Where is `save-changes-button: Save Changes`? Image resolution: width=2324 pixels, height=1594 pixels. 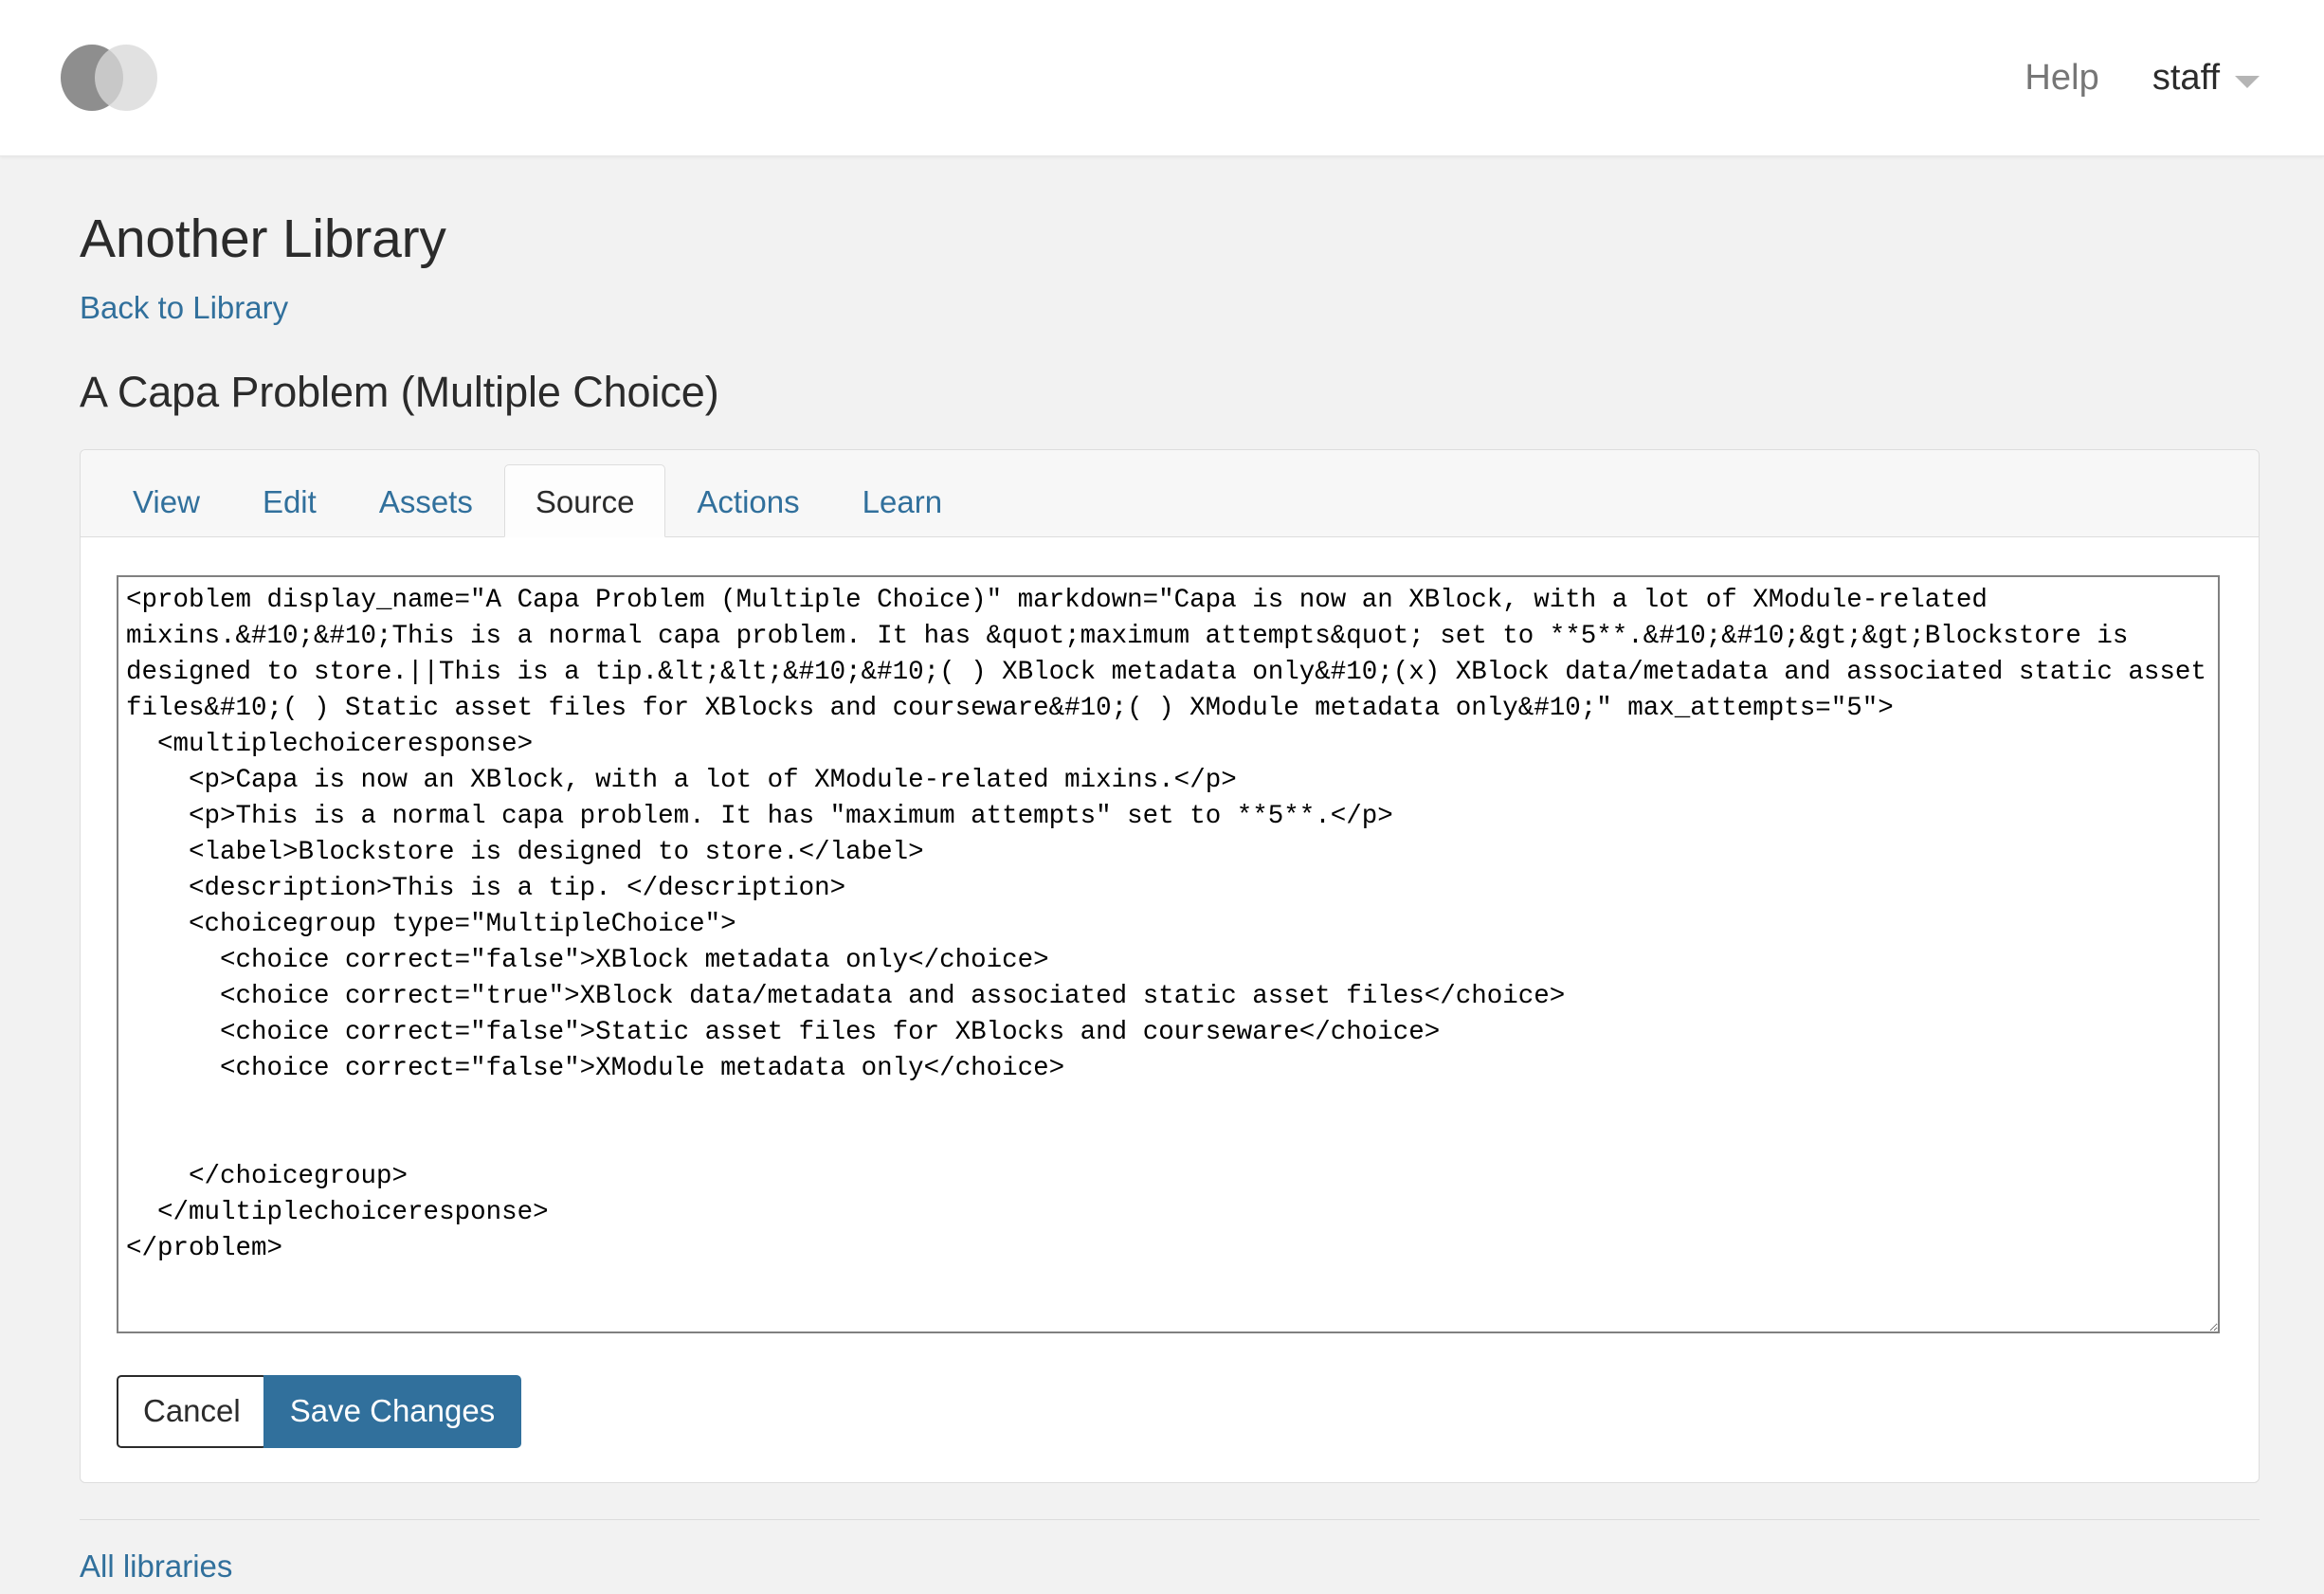
save-changes-button: Save Changes is located at coordinates (392, 1411).